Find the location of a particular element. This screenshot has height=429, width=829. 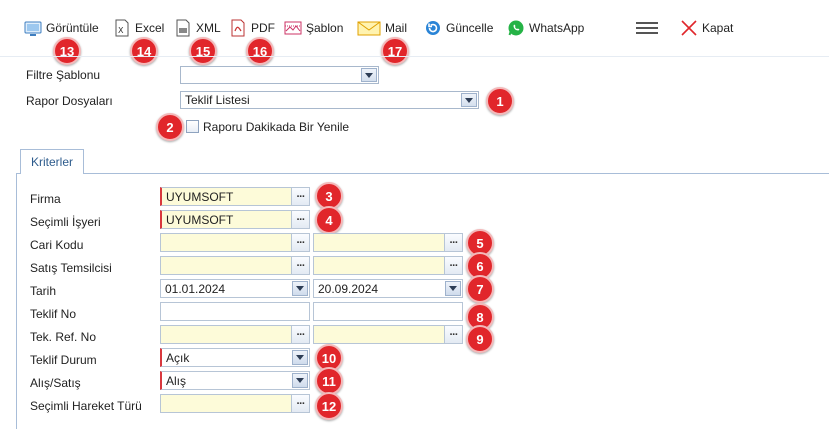

excel-button: X Excel is located at coordinates (138, 28).